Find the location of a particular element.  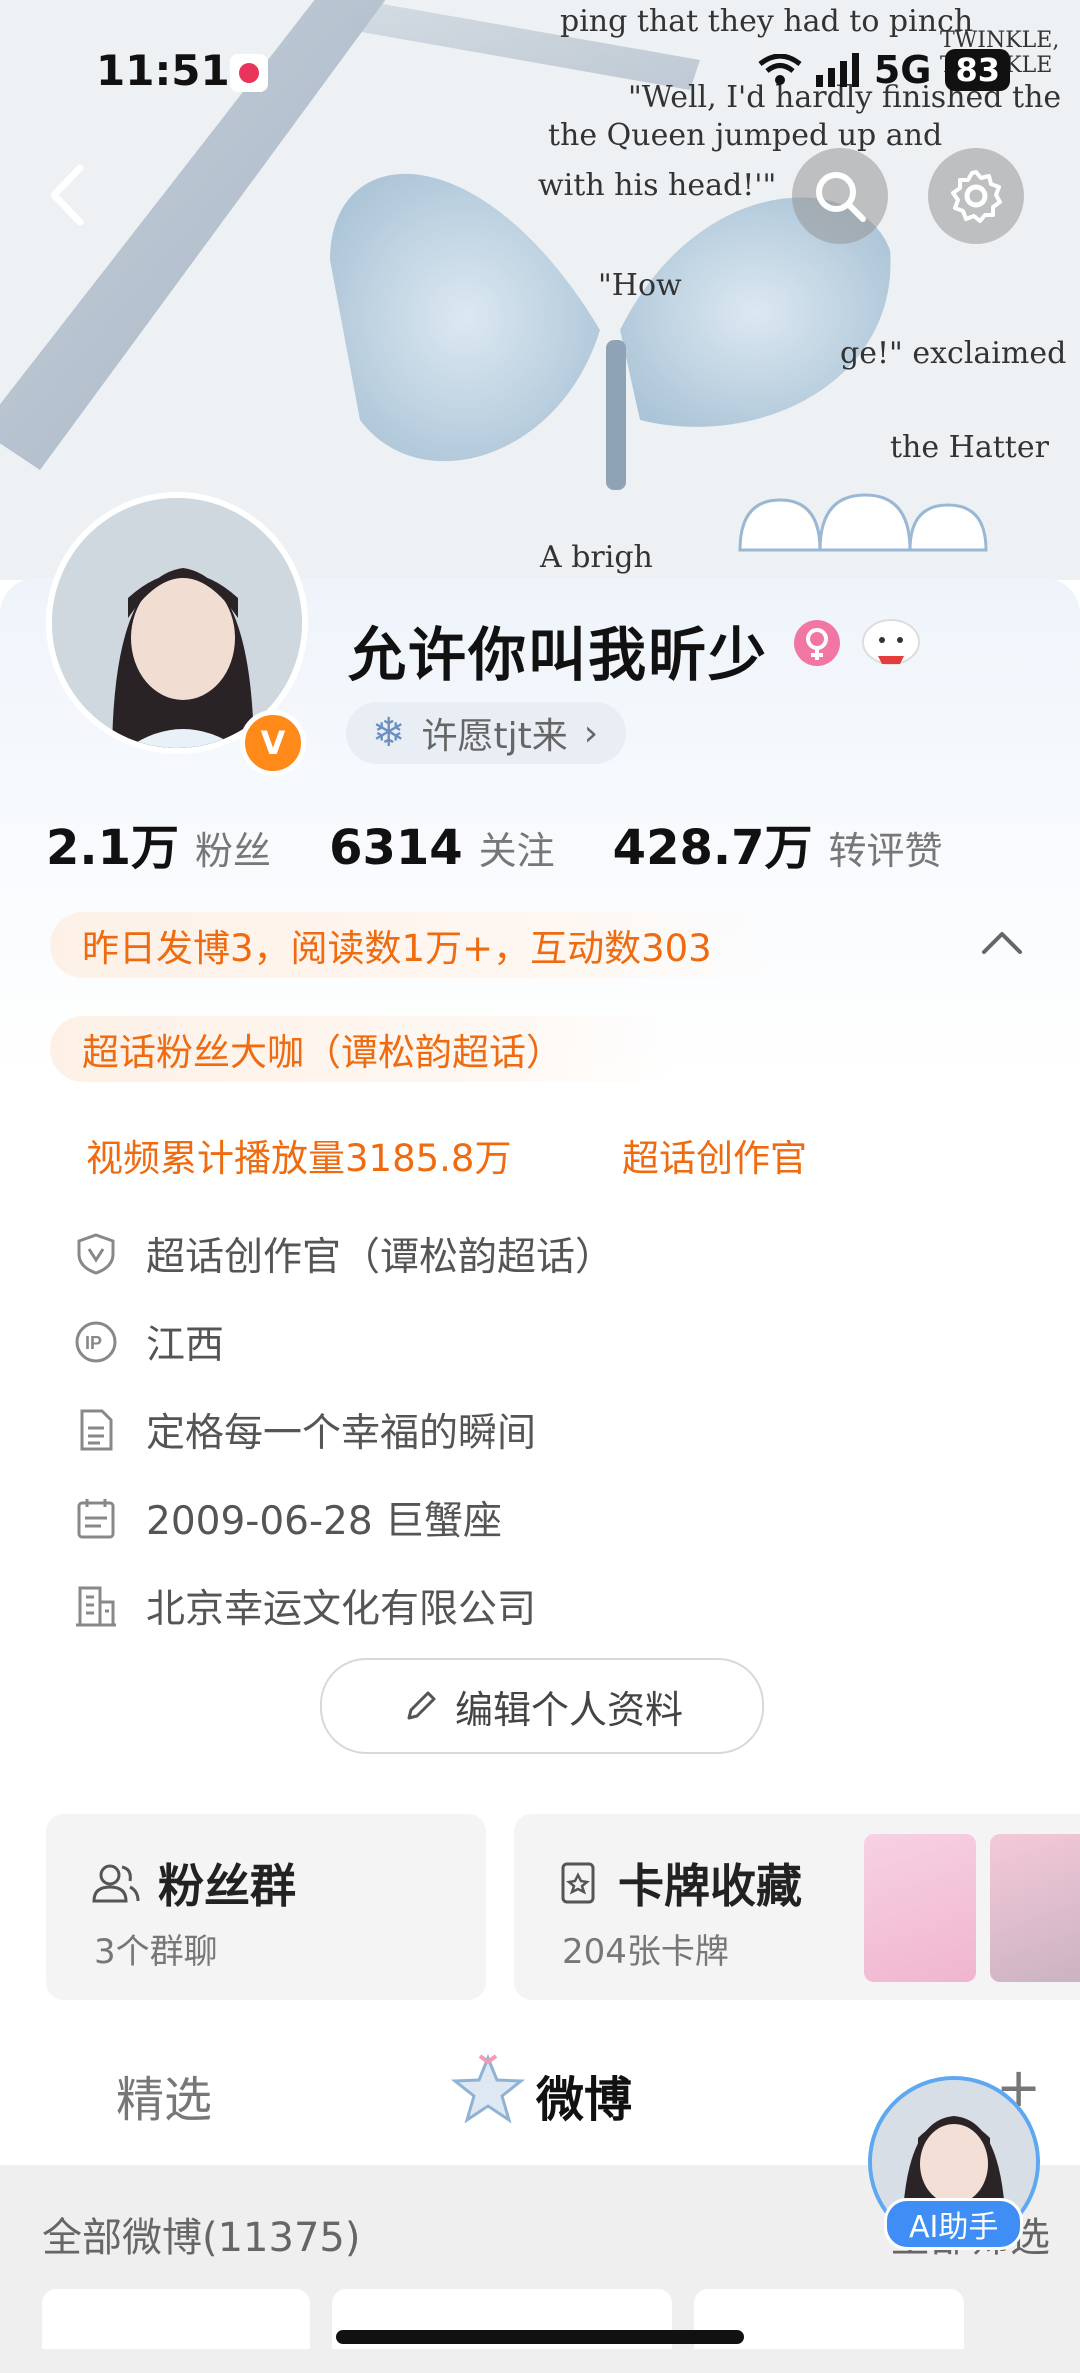

battery-indicator: 83 is located at coordinates (977, 70).